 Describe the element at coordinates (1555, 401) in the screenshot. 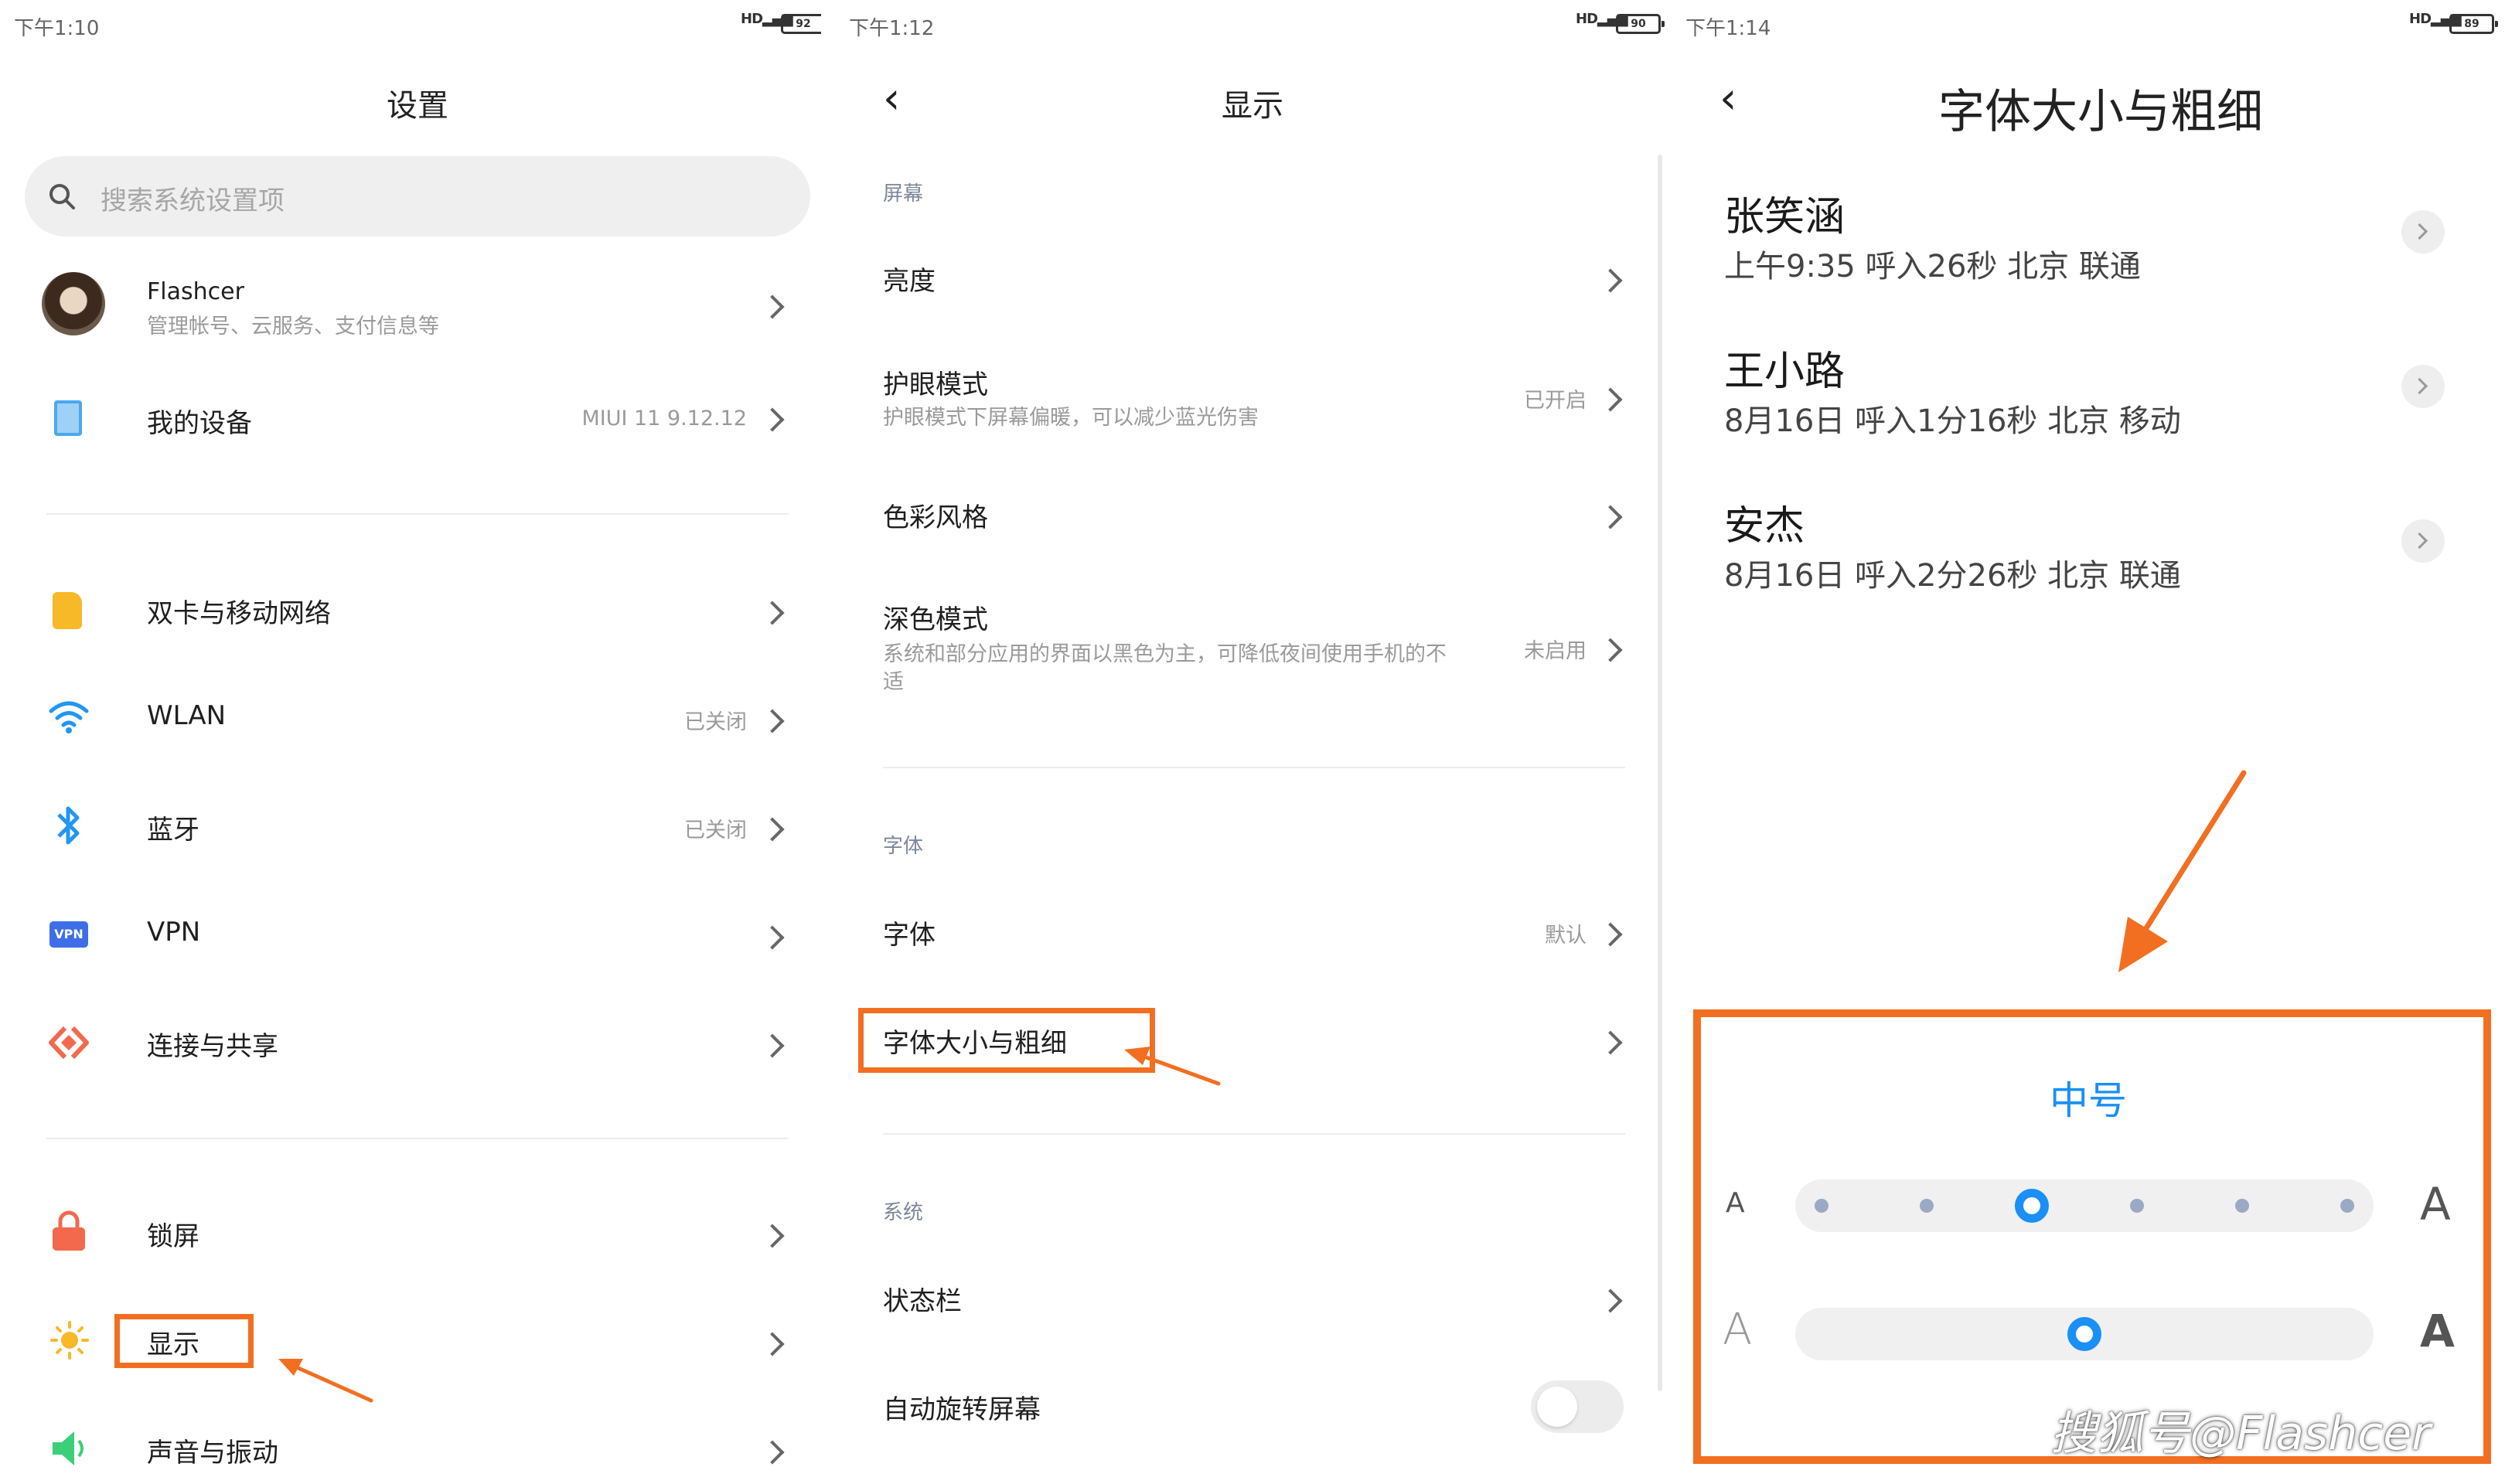

I see `eye-care-status: 已开启` at that location.